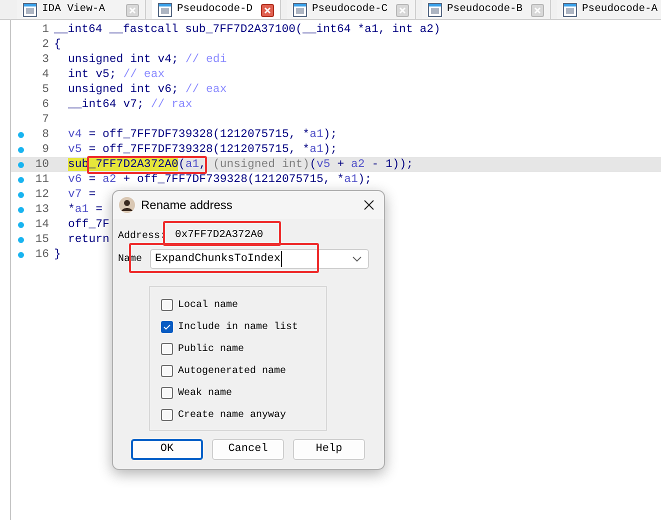 The width and height of the screenshot is (661, 520). What do you see at coordinates (130, 104) in the screenshot?
I see `code-line: __int64 v7; // rax` at bounding box center [130, 104].